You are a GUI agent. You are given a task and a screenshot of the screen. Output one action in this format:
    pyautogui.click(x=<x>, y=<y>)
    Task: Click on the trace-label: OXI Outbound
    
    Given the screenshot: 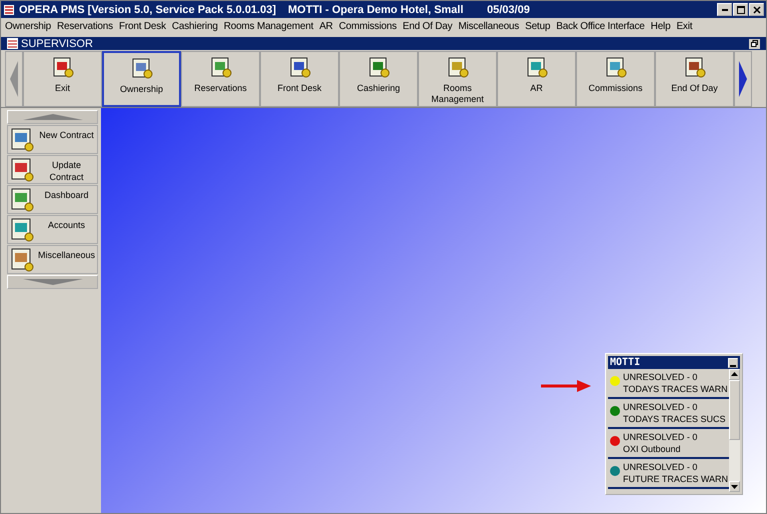 What is the action you would take?
    pyautogui.click(x=652, y=449)
    